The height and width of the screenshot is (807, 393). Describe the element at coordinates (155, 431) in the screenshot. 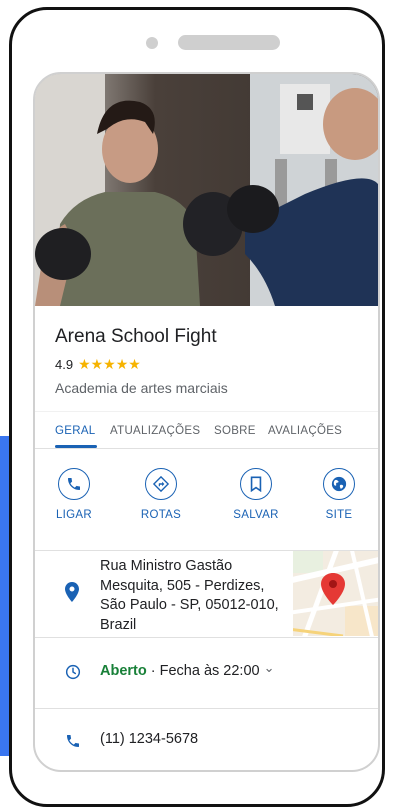

I see `tab-atualizacoes: ATUALIZAÇÕES` at that location.